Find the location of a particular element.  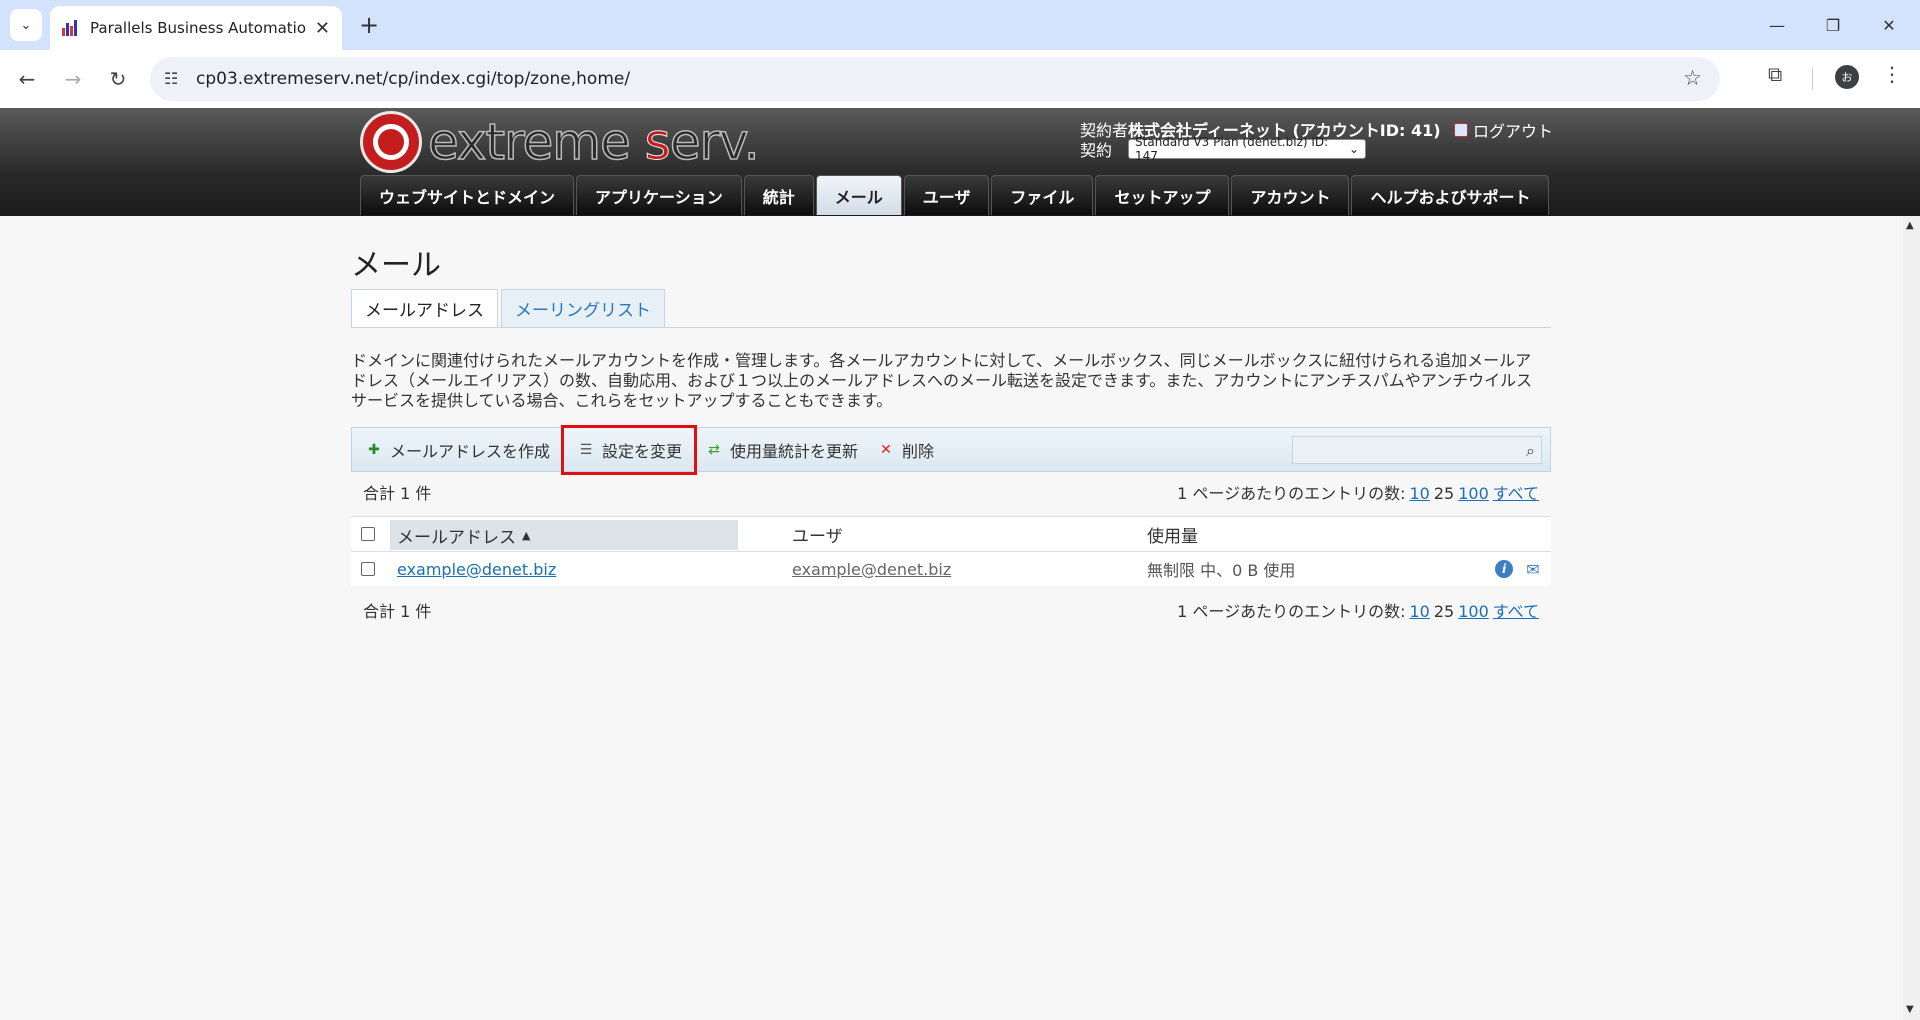

scroll-up-icon: ▲ is located at coordinates (1910, 225).